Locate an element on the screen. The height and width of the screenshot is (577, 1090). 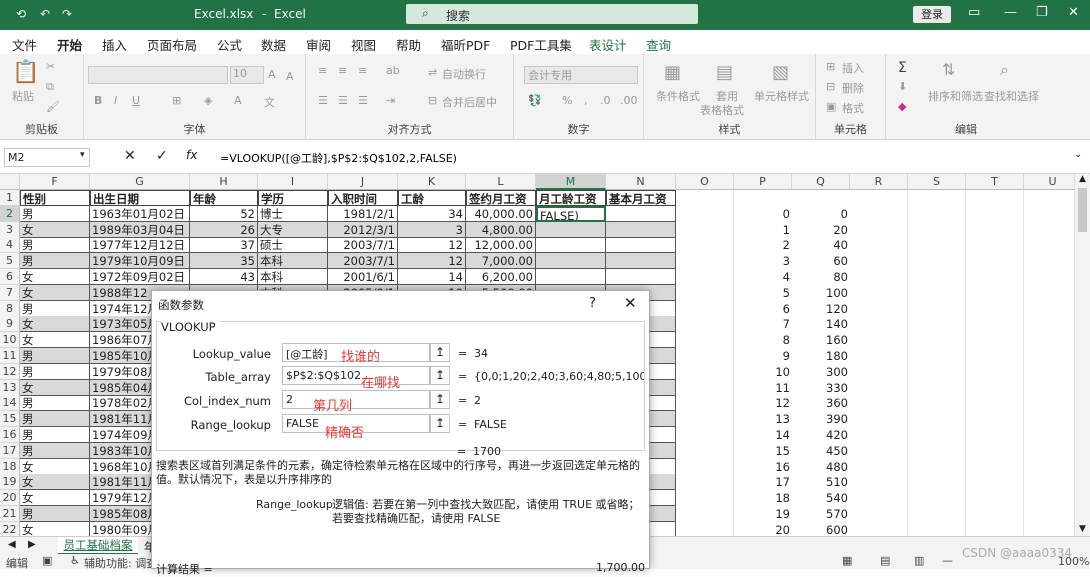
lookup-cell: 80 is located at coordinates (821, 277).